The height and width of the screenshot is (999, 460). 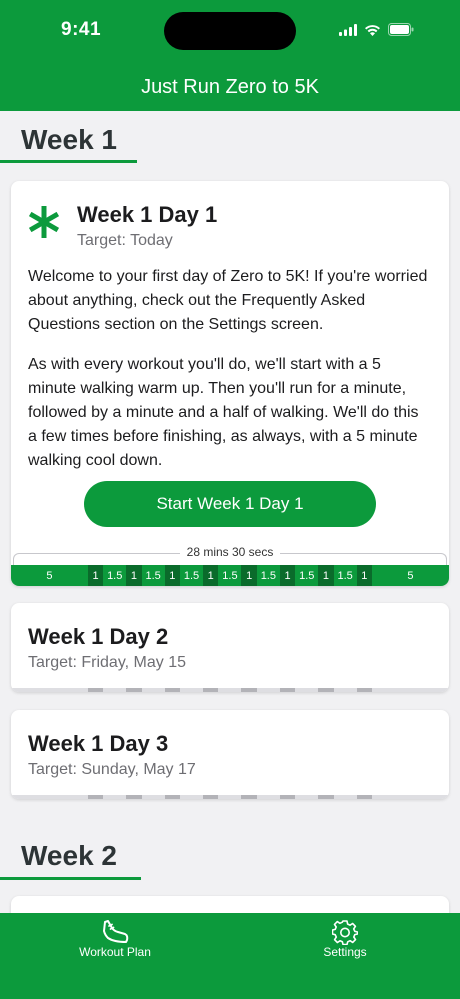 I want to click on asterisk-icon, so click(x=44, y=222).